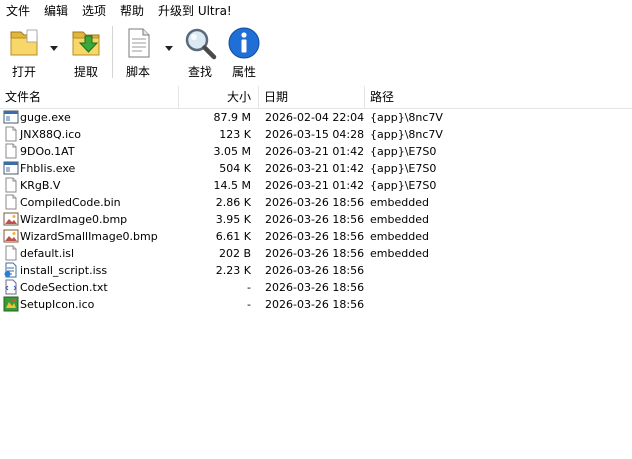 The image size is (632, 459). What do you see at coordinates (45, 117) in the screenshot?
I see `file-name: guge.exe` at bounding box center [45, 117].